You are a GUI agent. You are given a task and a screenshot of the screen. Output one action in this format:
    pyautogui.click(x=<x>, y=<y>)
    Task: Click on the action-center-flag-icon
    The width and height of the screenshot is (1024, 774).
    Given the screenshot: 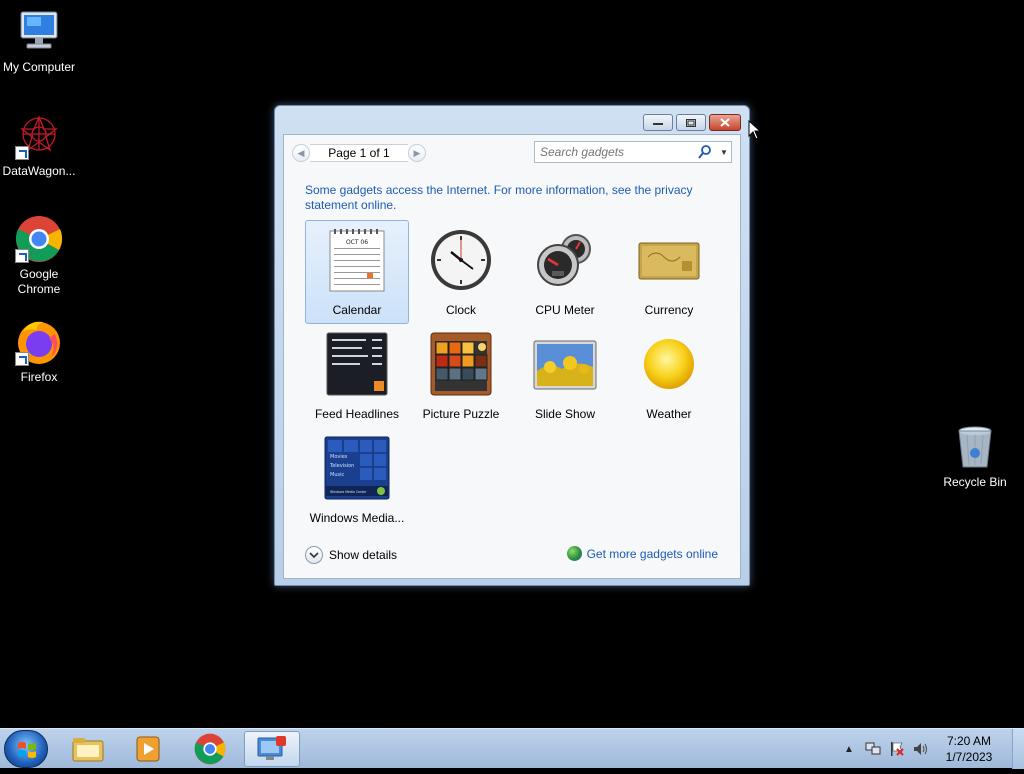 What is the action you would take?
    pyautogui.click(x=897, y=749)
    